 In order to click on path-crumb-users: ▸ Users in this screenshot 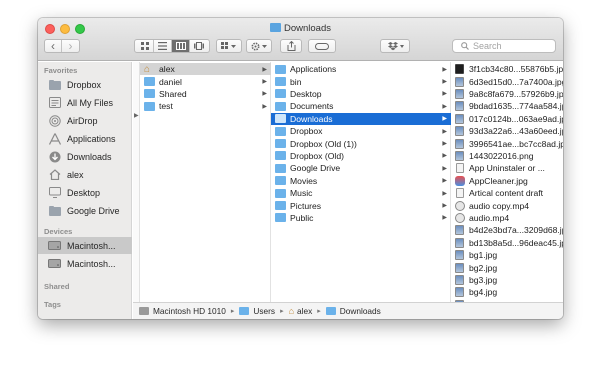, I will do `click(250, 311)`.